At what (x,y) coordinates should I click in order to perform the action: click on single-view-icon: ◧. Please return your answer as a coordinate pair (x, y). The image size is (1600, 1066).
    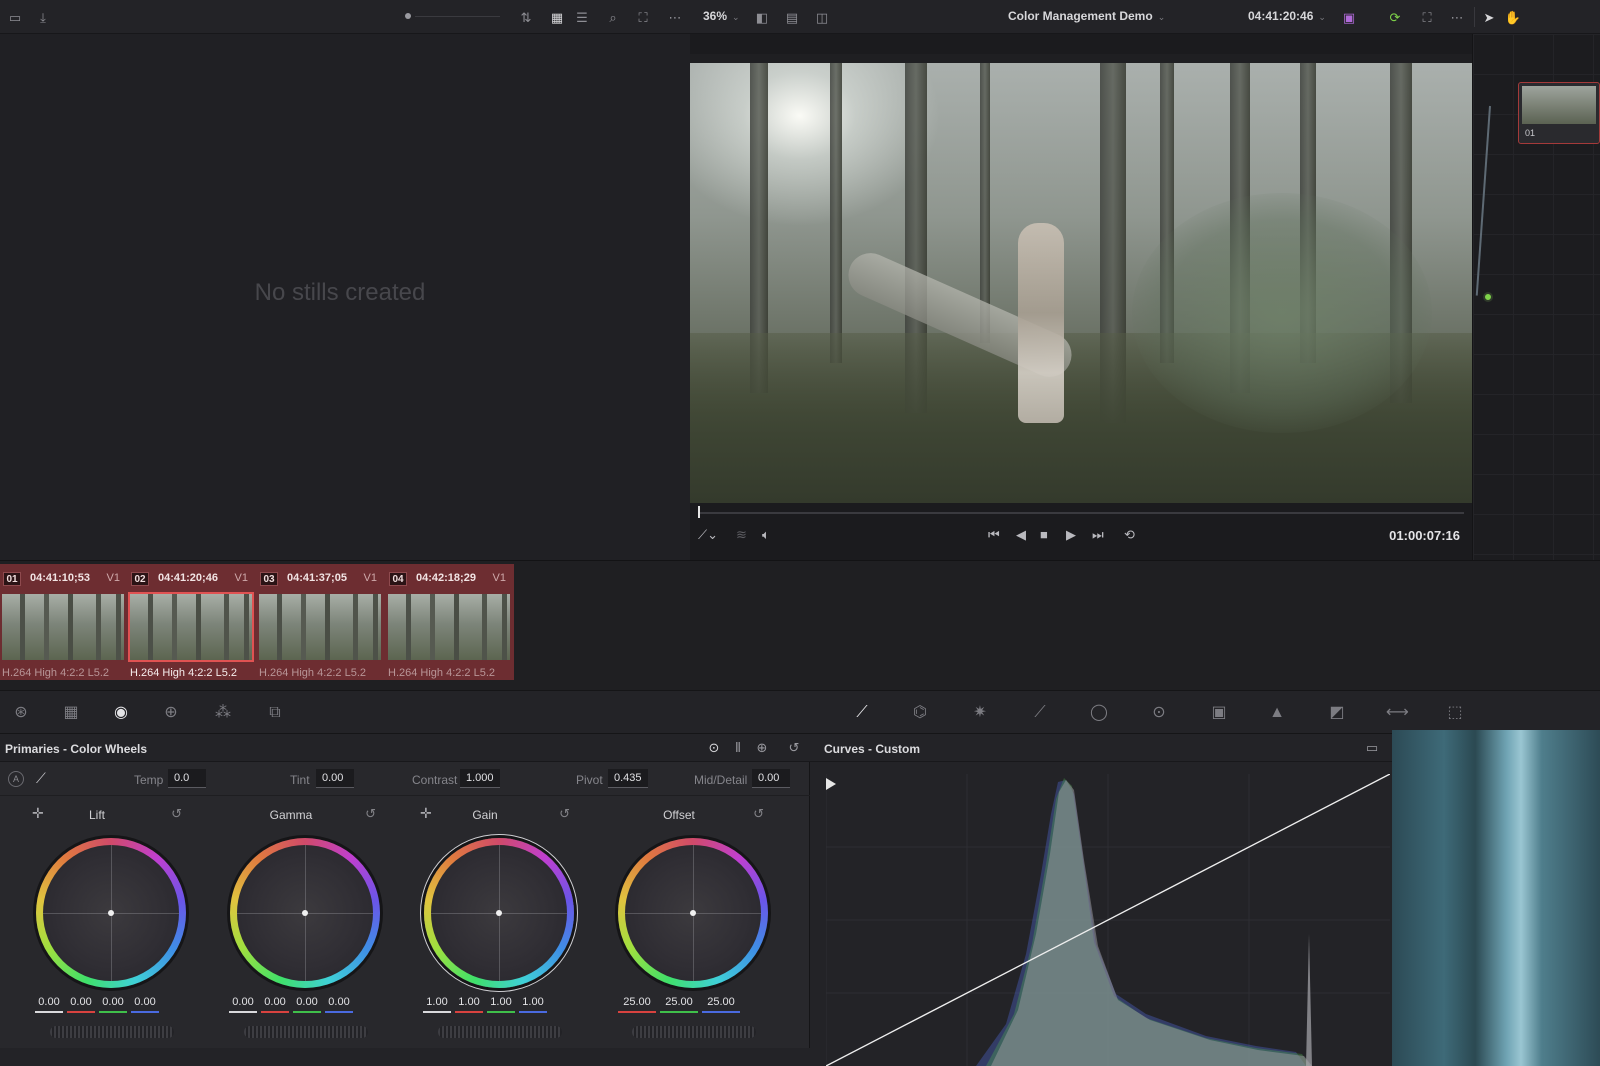
    Looking at the image, I should click on (762, 17).